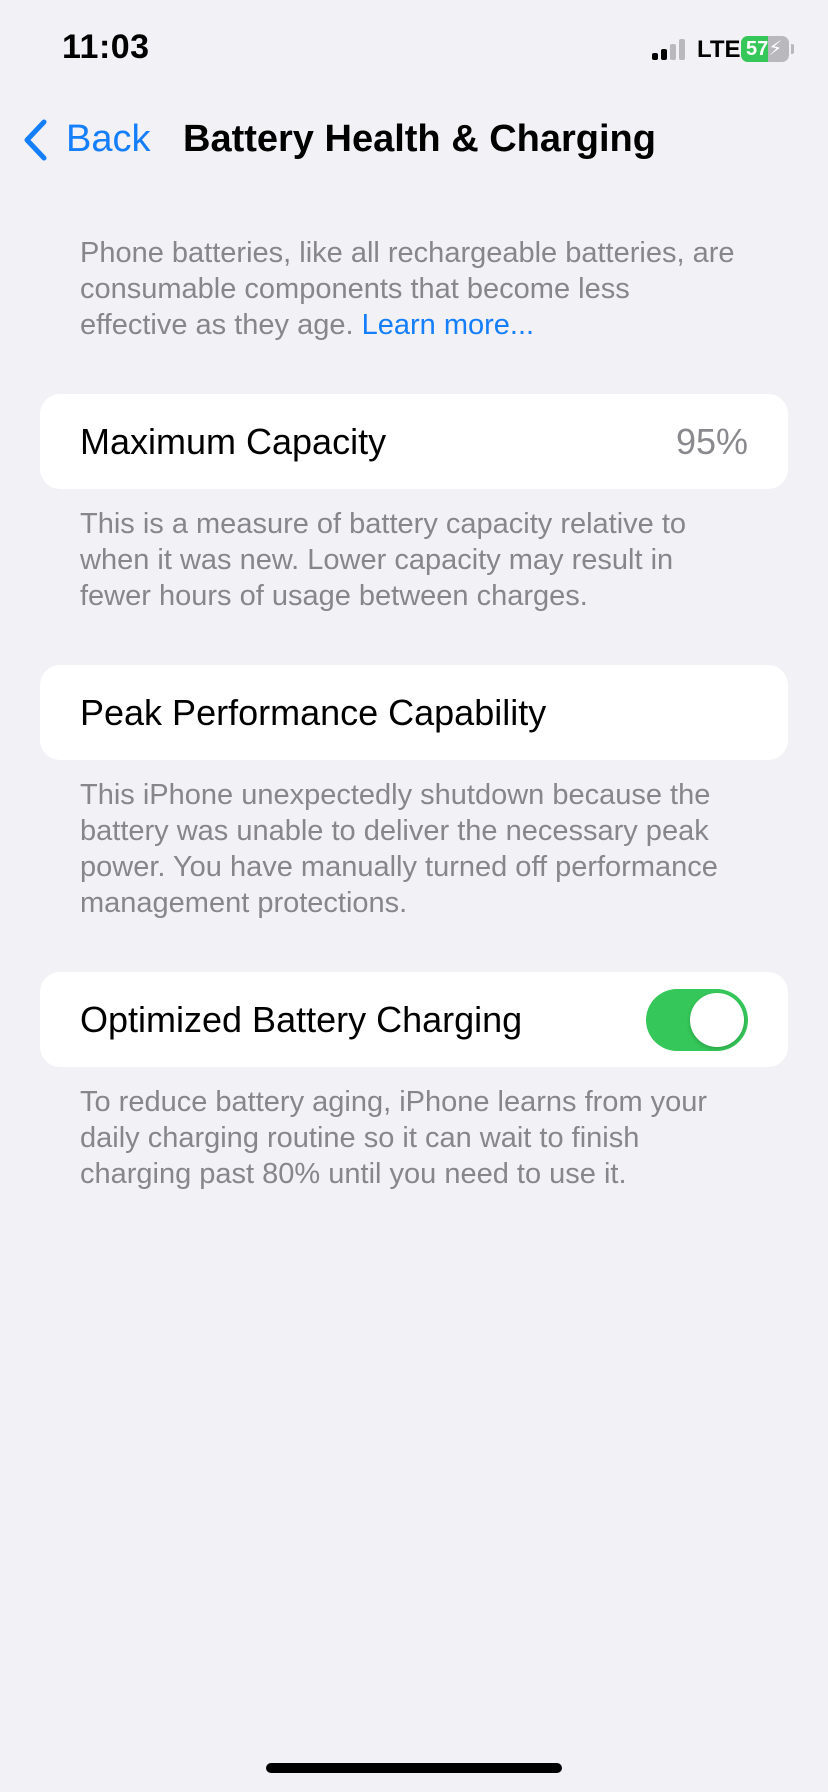  I want to click on battery-charging-icon: 57⚡, so click(765, 49).